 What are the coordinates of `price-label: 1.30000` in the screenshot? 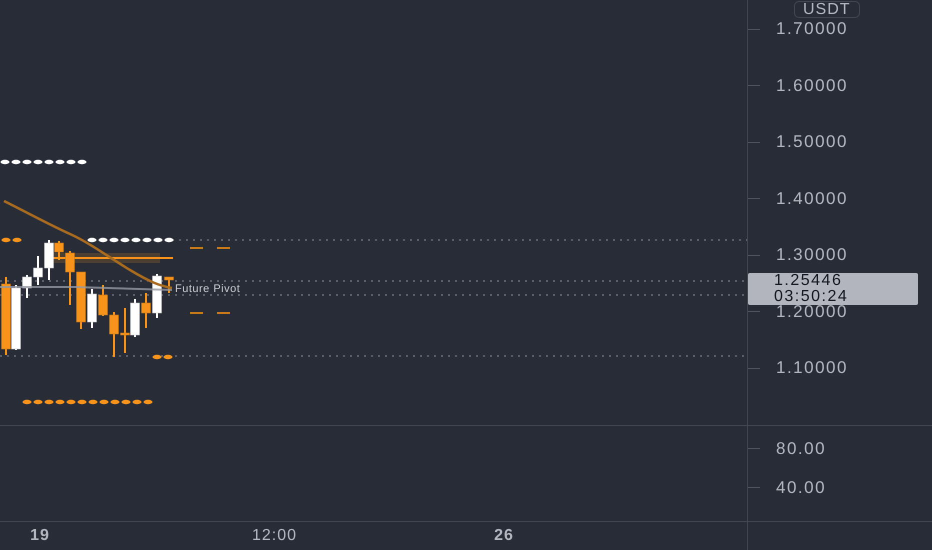 It's located at (812, 255).